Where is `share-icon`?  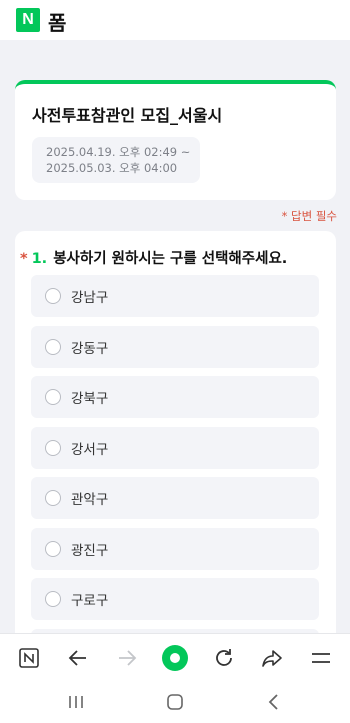 share-icon is located at coordinates (272, 658).